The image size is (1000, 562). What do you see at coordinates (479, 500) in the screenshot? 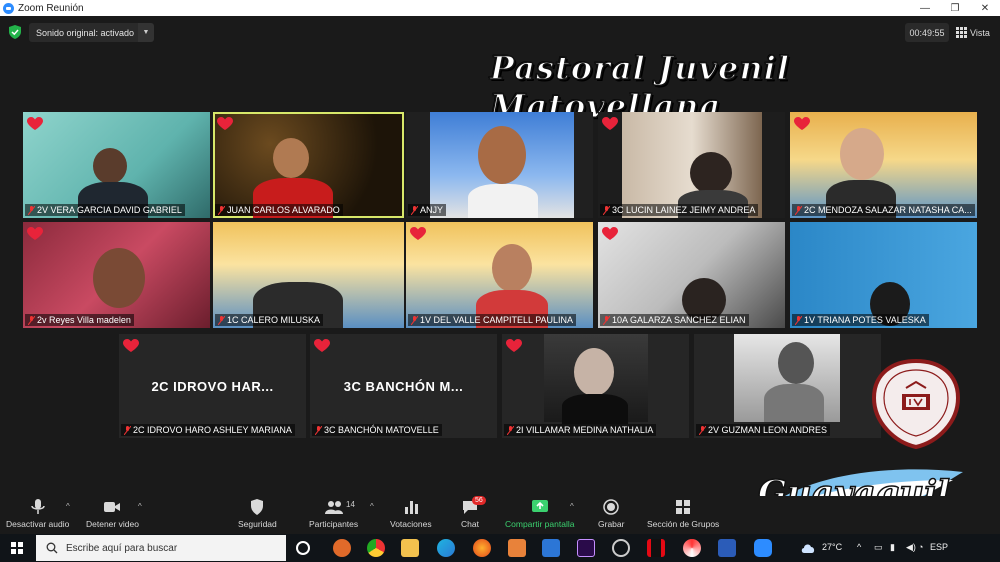
I see `chat-unread-badge: 56` at bounding box center [479, 500].